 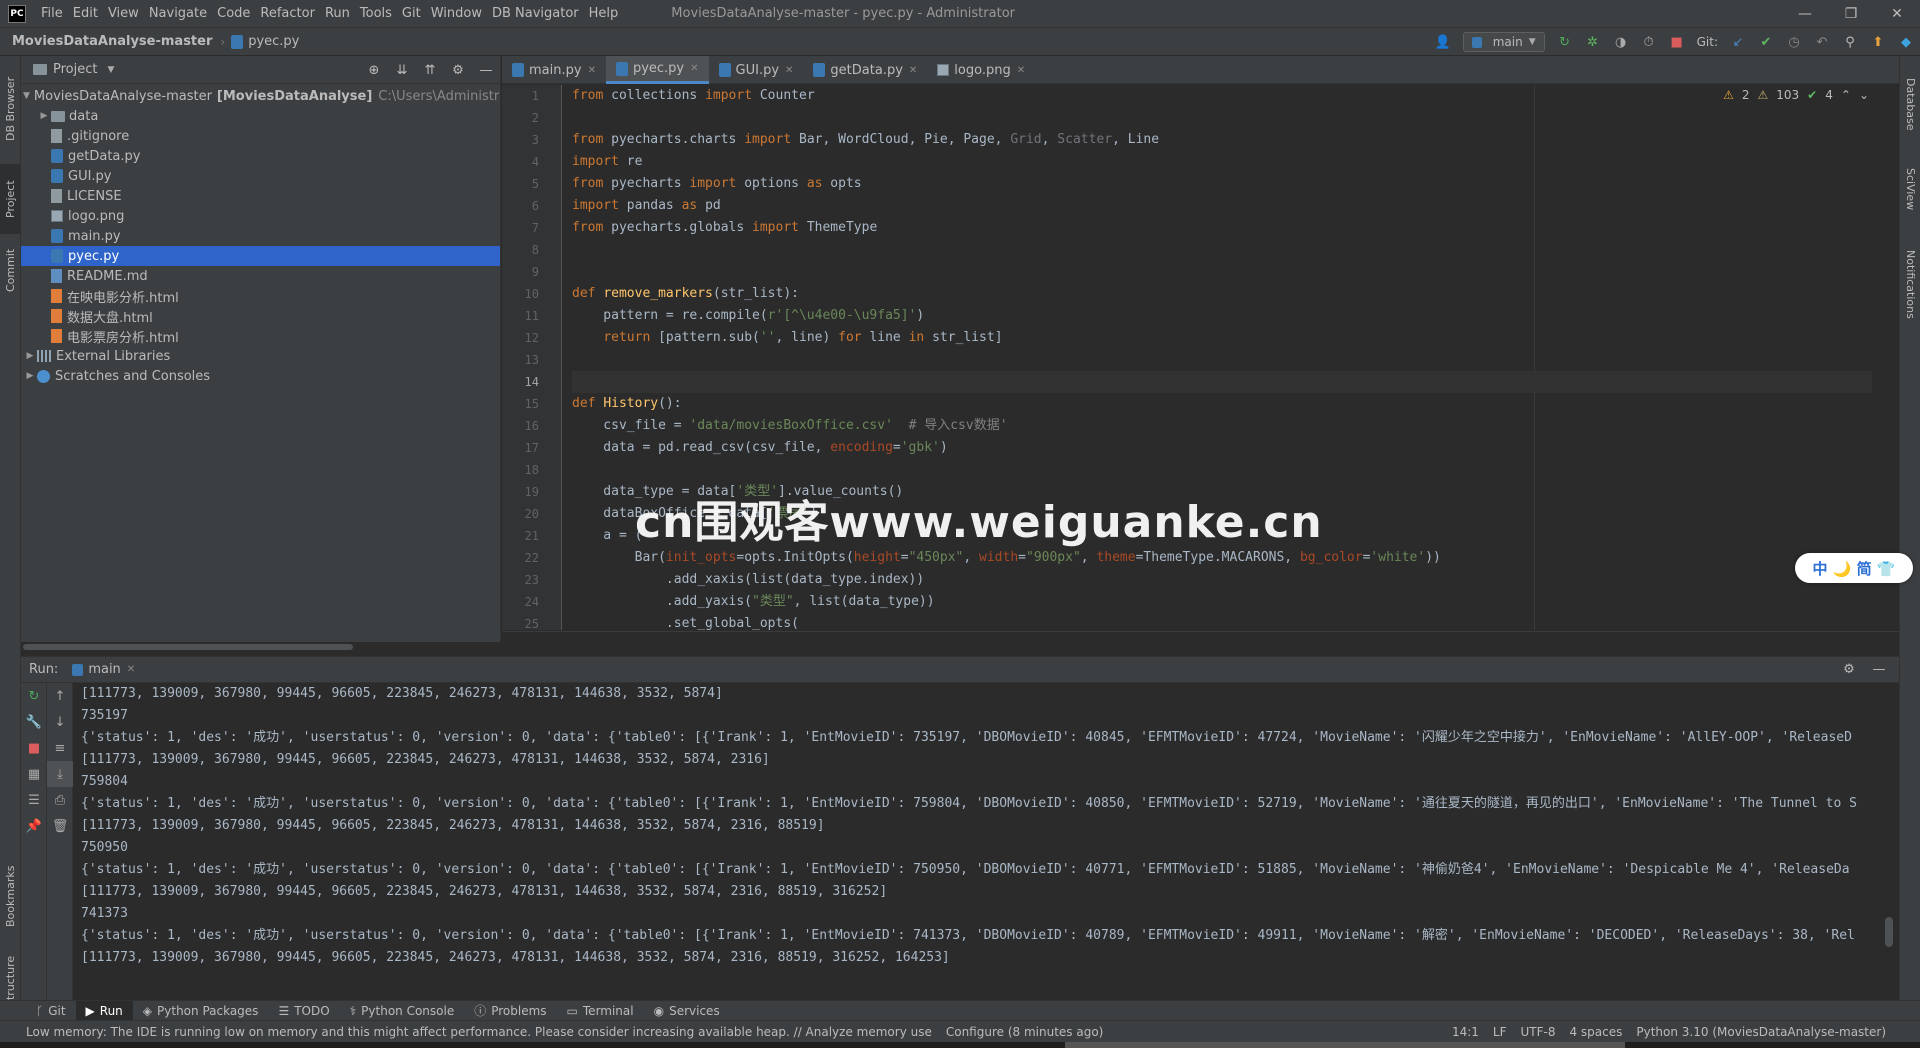 I want to click on search-icon: ⚲, so click(x=1850, y=42).